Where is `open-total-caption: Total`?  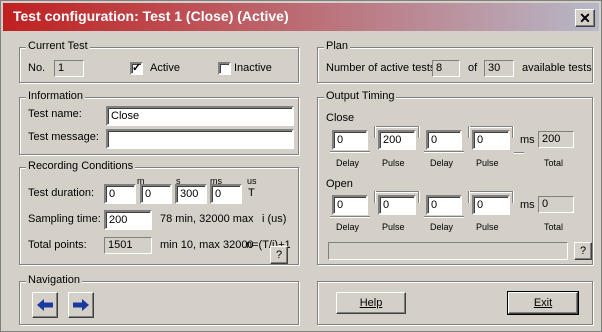
open-total-caption: Total is located at coordinates (554, 227).